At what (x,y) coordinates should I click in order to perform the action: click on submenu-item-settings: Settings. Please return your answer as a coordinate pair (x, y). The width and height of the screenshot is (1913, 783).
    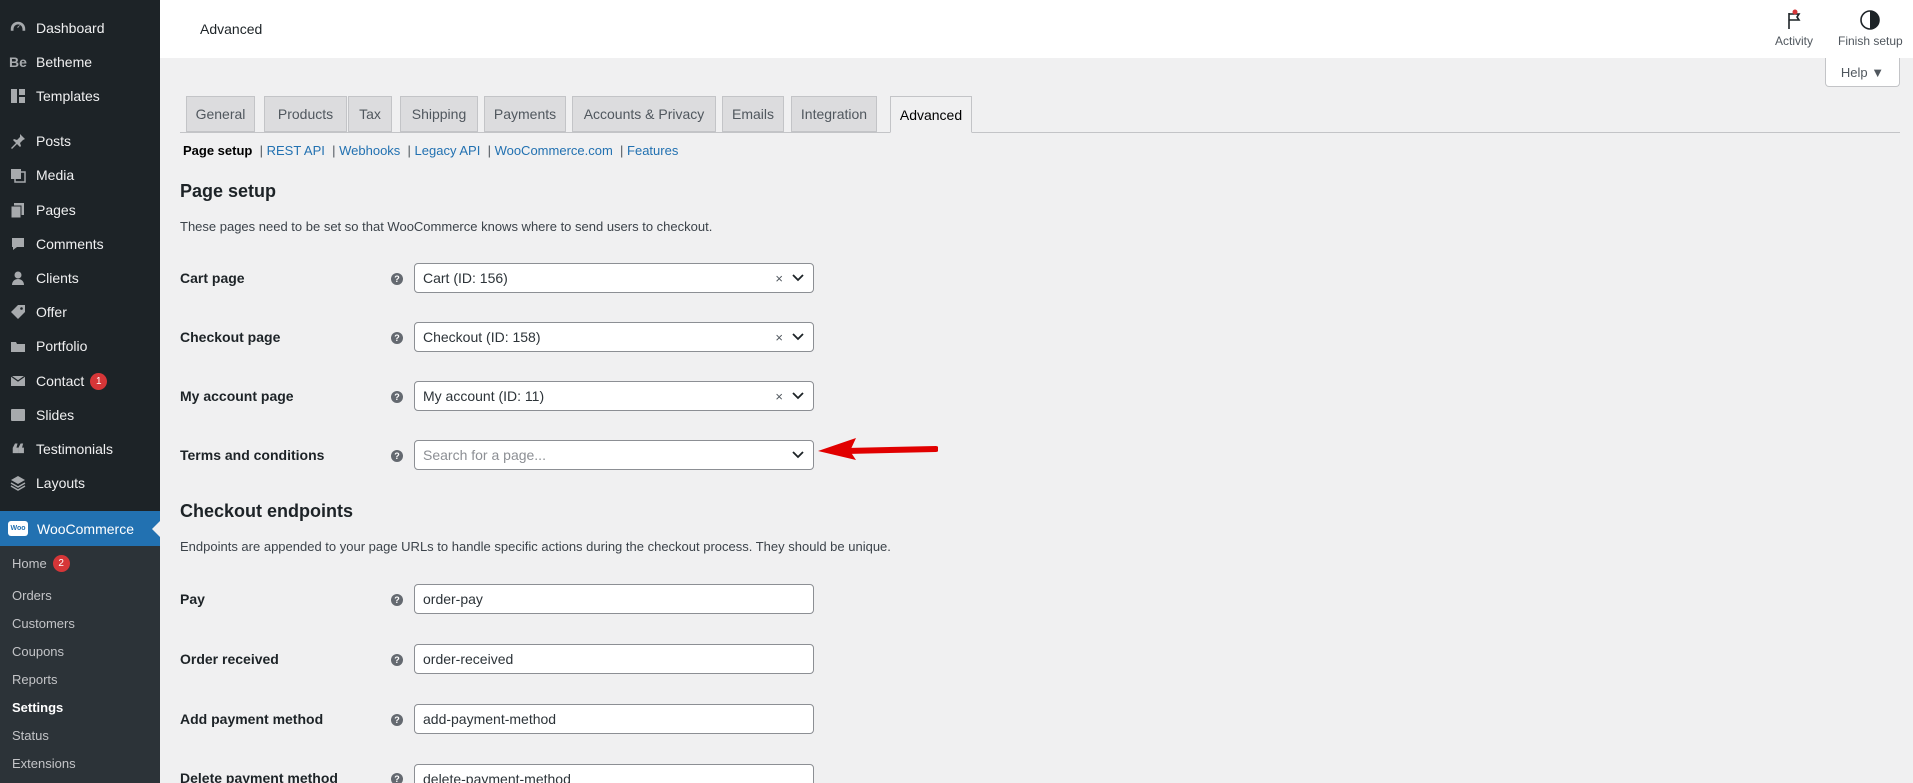
    Looking at the image, I should click on (37, 707).